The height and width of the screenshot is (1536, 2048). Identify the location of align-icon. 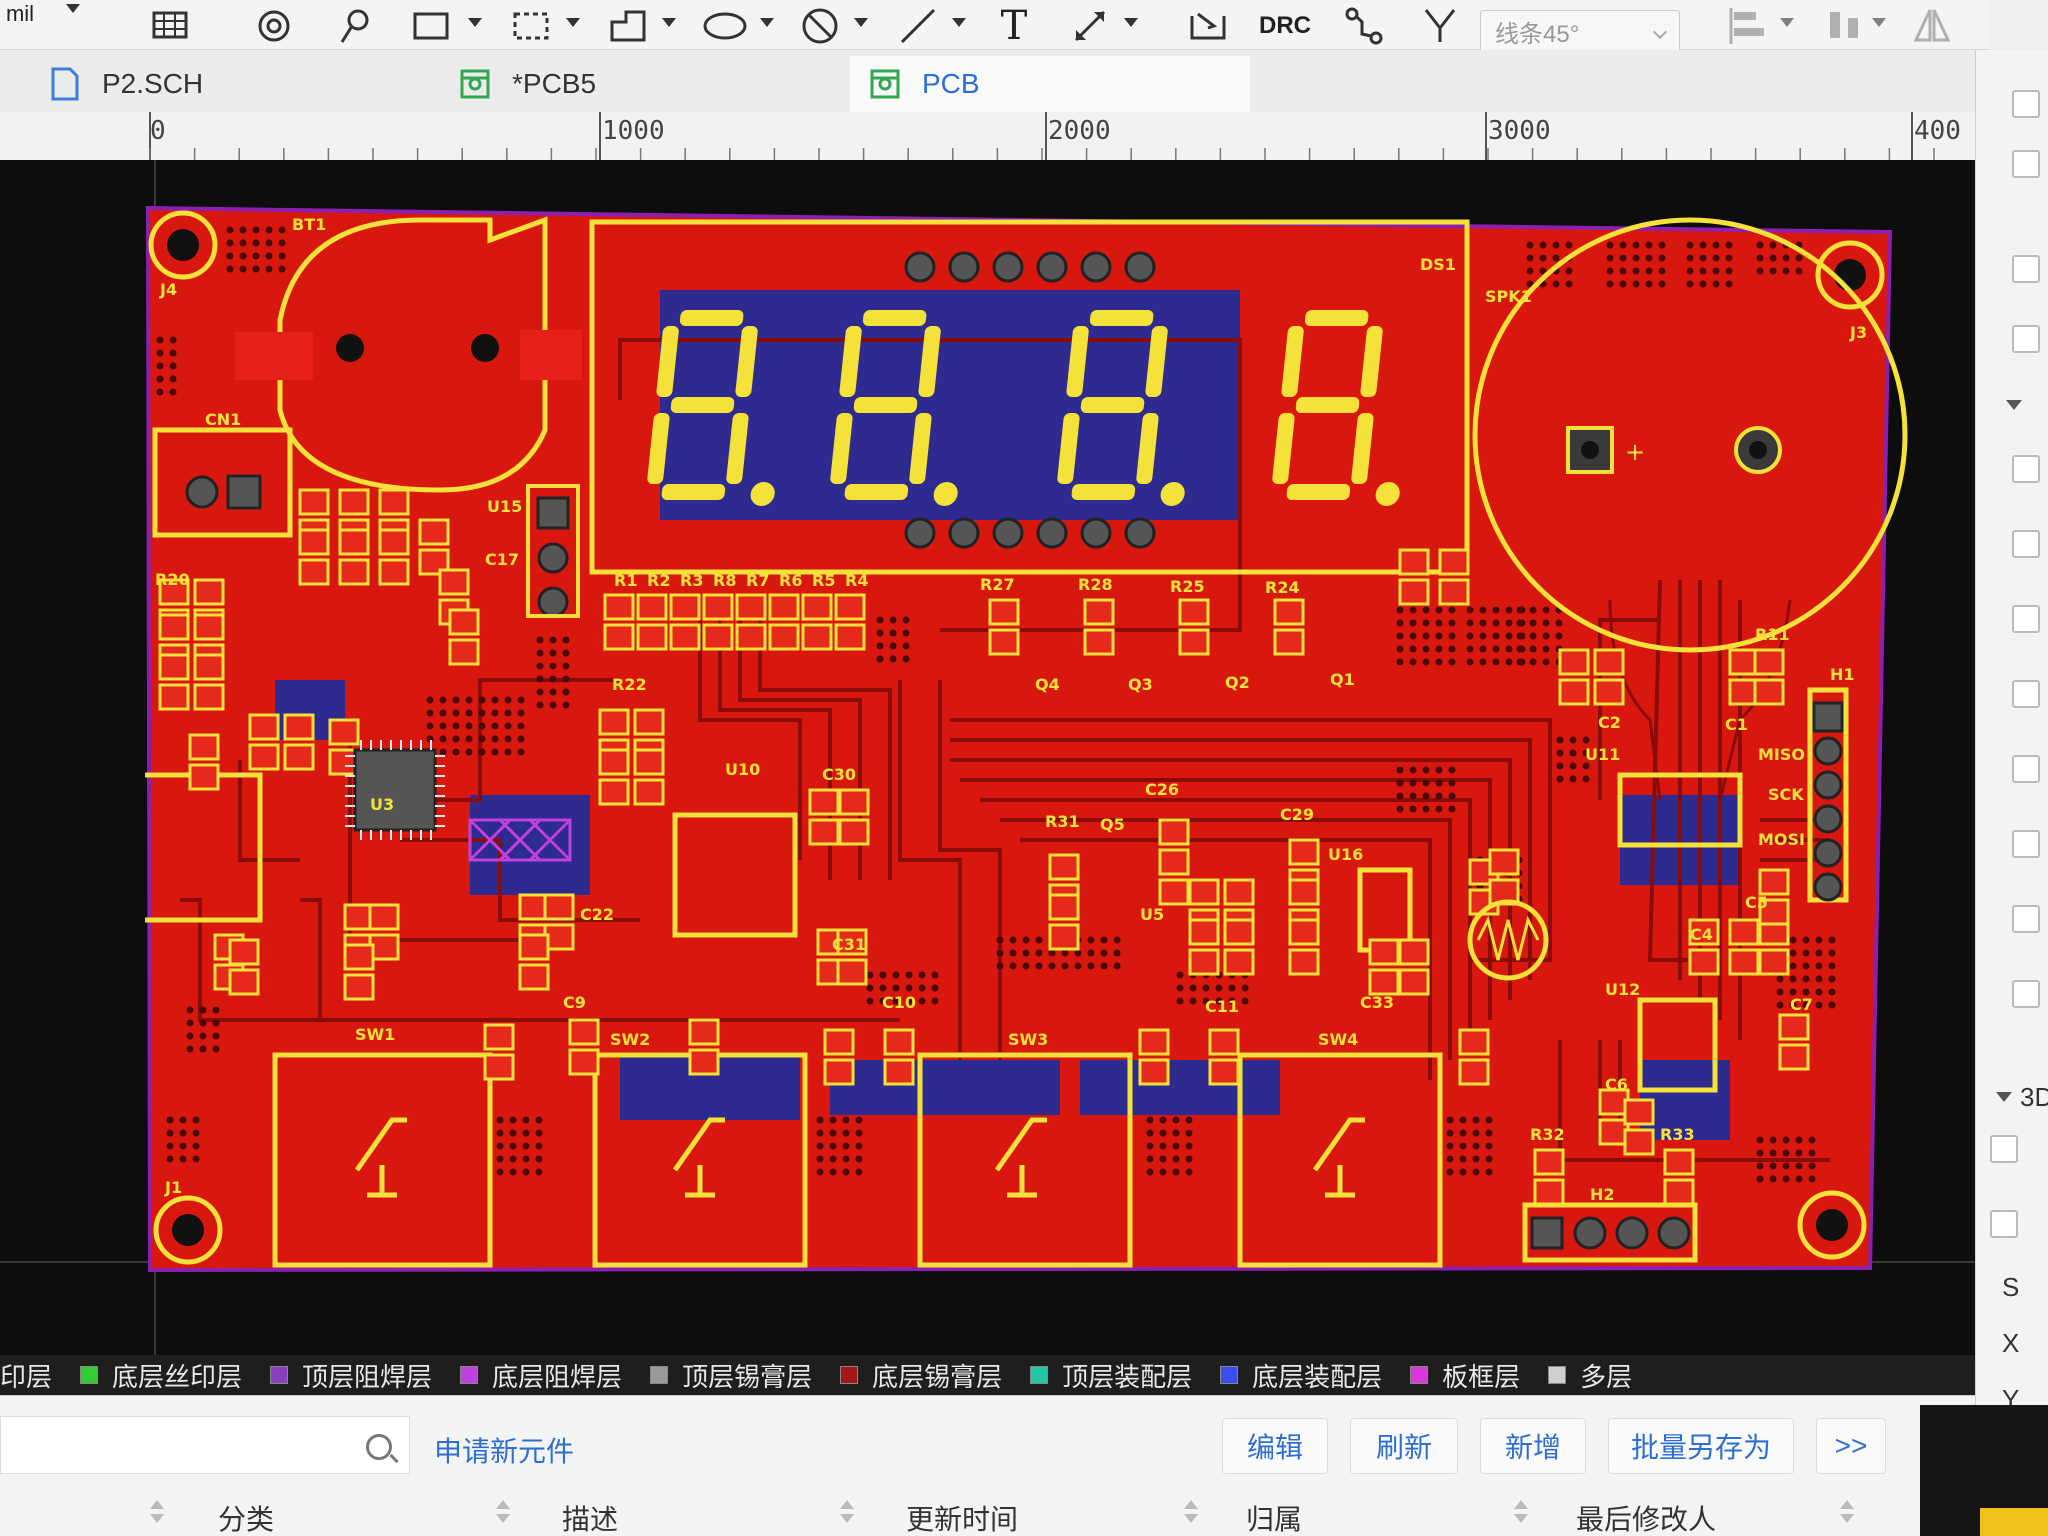
(1748, 26).